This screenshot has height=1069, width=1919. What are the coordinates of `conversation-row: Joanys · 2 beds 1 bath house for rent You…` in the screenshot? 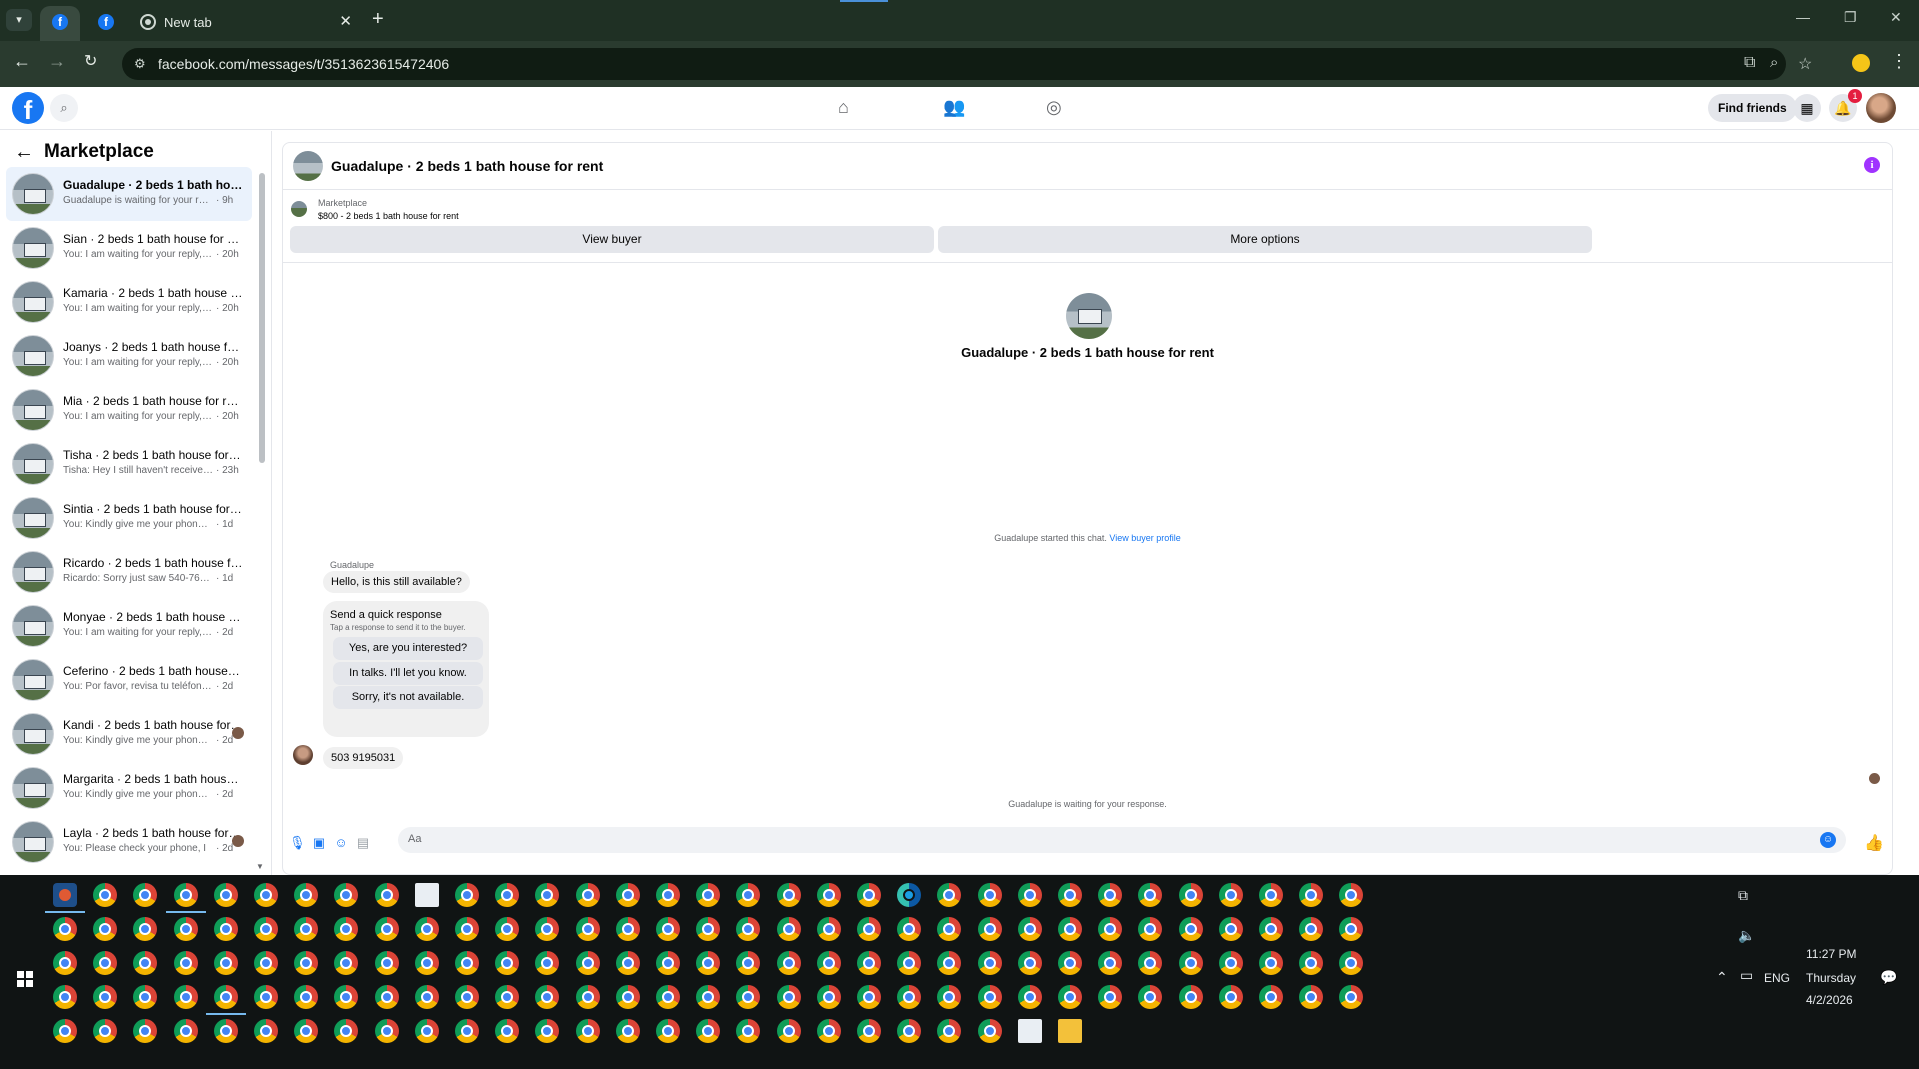 It's located at (129, 356).